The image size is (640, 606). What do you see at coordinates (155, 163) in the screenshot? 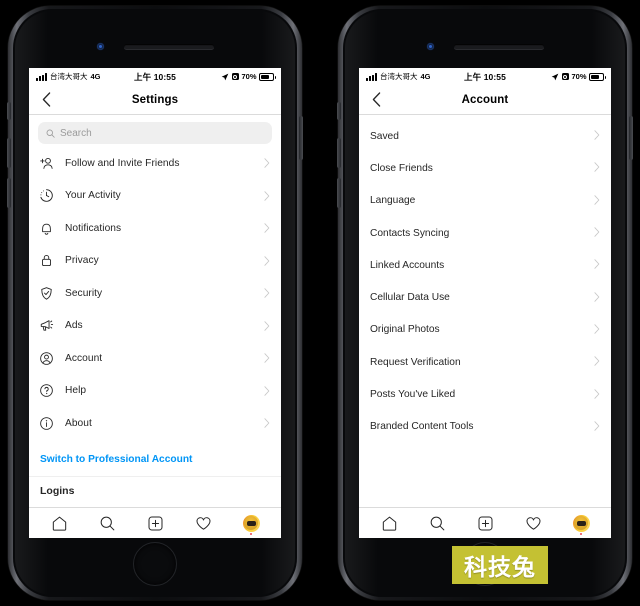
I see `settings-row-follow-invite-friends: Follow and Invite Friends` at bounding box center [155, 163].